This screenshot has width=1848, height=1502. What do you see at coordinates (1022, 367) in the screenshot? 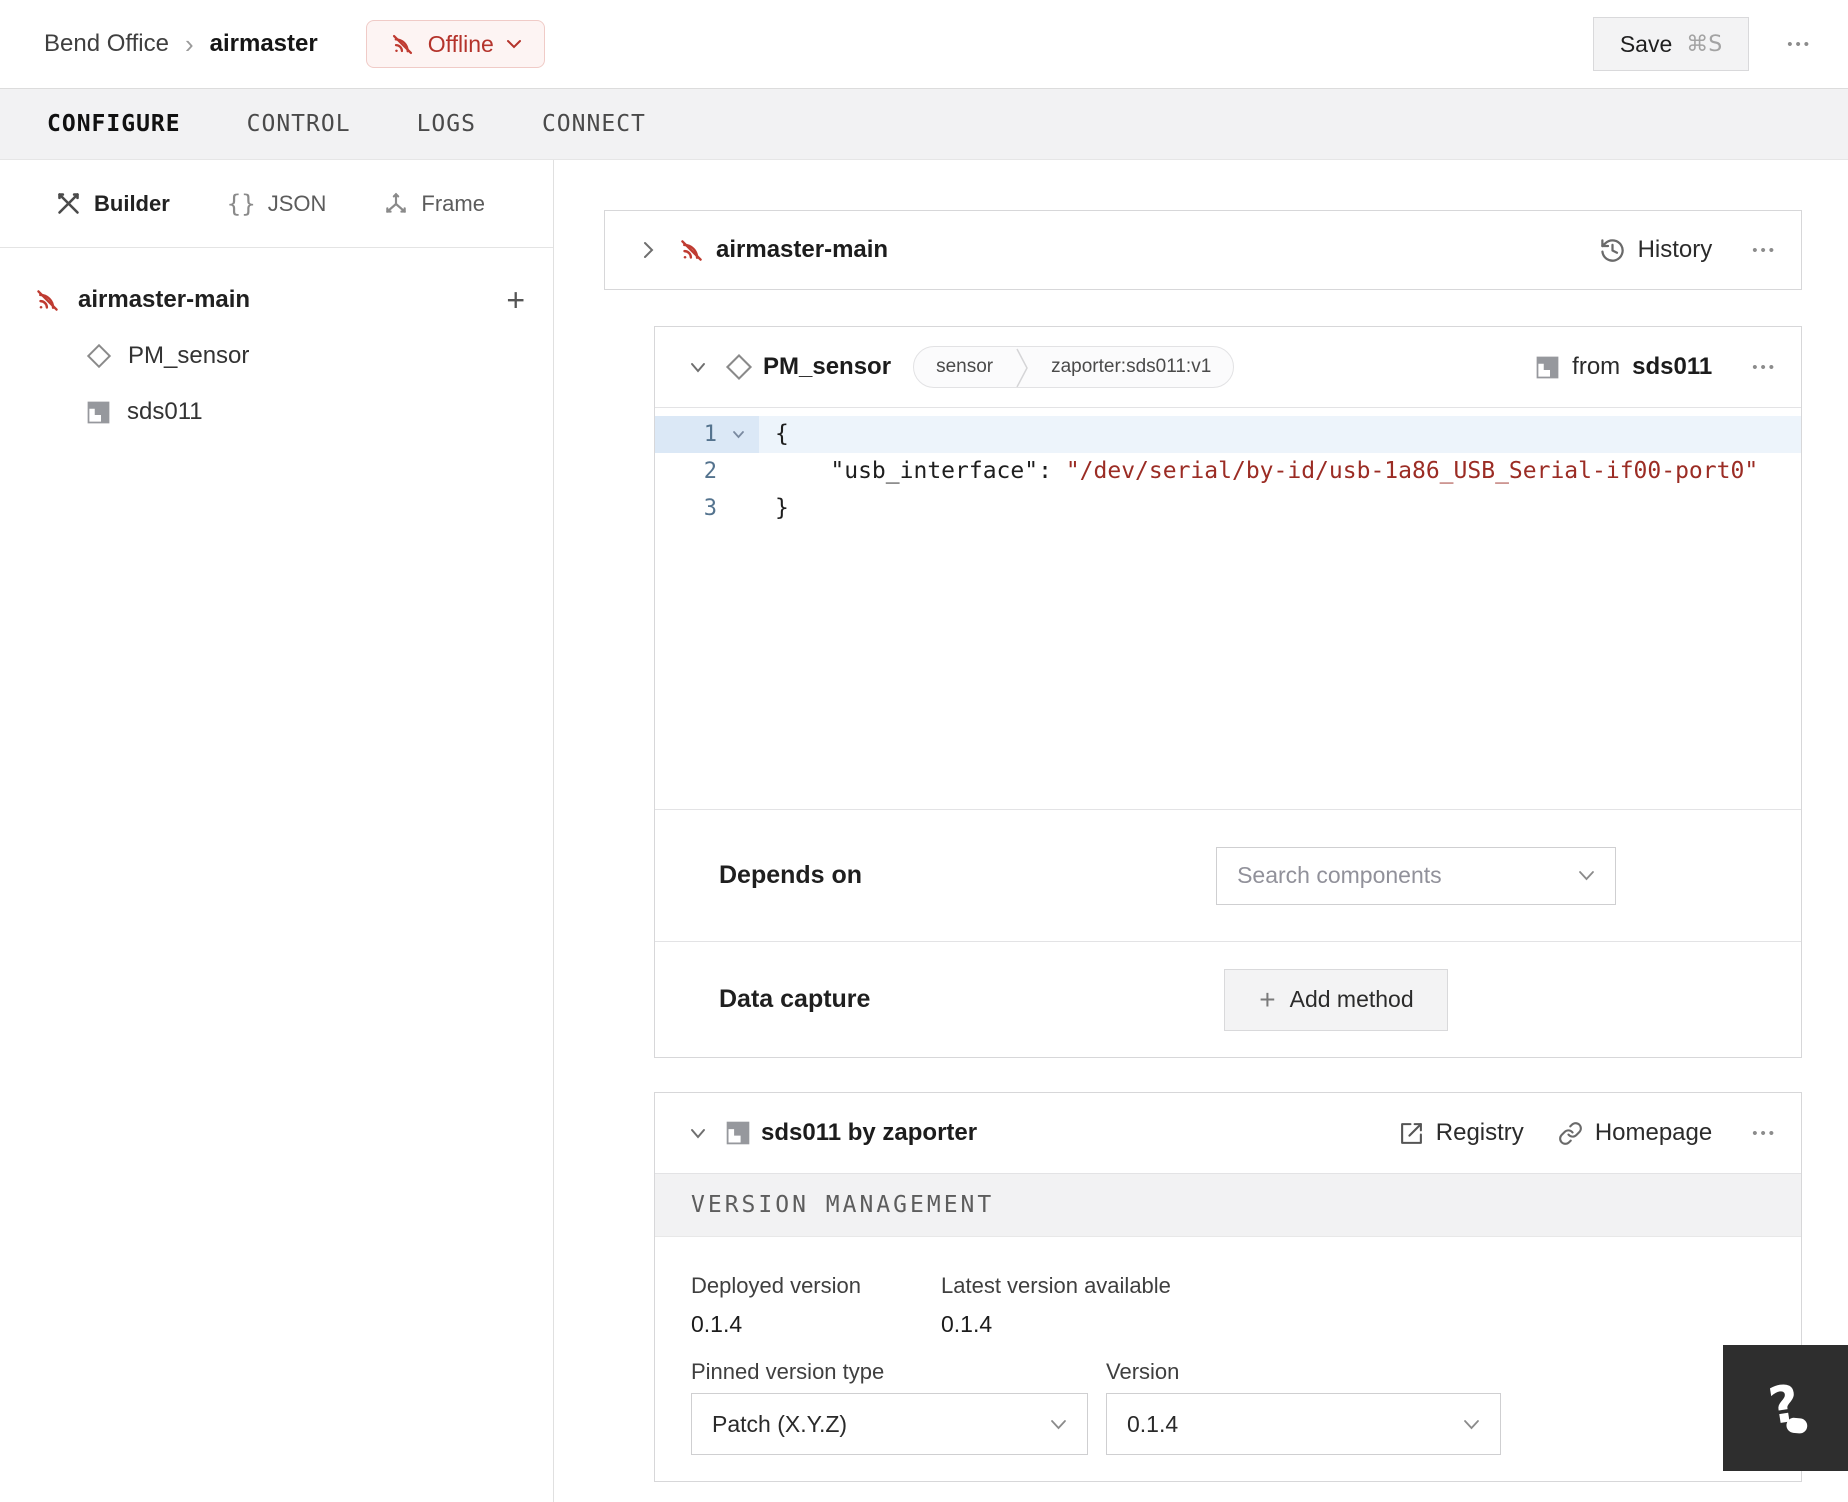
I see `badge-divider-chevron-icon` at bounding box center [1022, 367].